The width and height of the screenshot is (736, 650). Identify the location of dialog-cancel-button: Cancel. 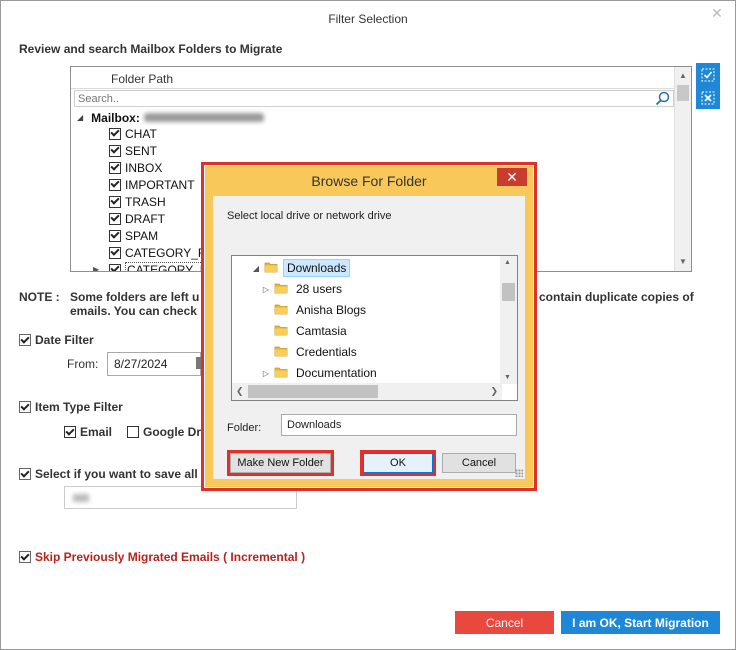
(479, 463).